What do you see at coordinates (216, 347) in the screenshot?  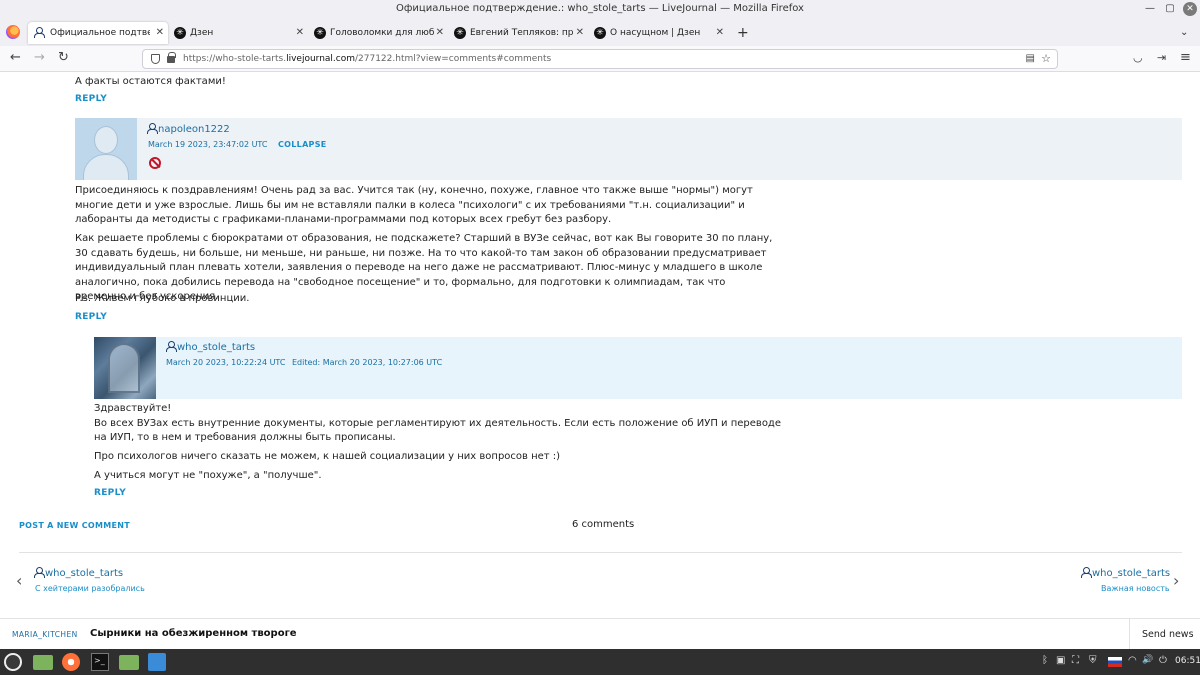 I see `comment-author-name: who_stole_tarts` at bounding box center [216, 347].